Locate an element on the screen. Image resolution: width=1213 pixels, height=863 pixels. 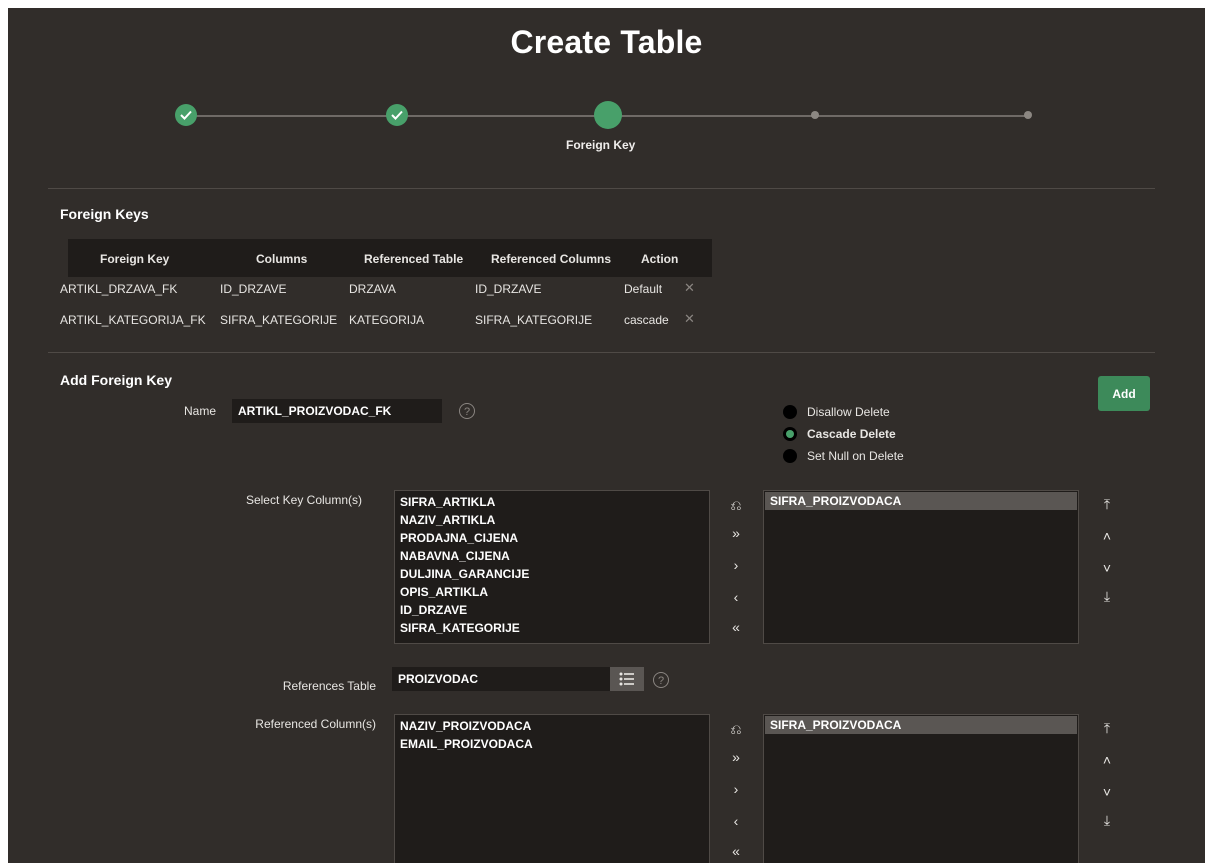
col-header-columns: Columns is located at coordinates (282, 259).